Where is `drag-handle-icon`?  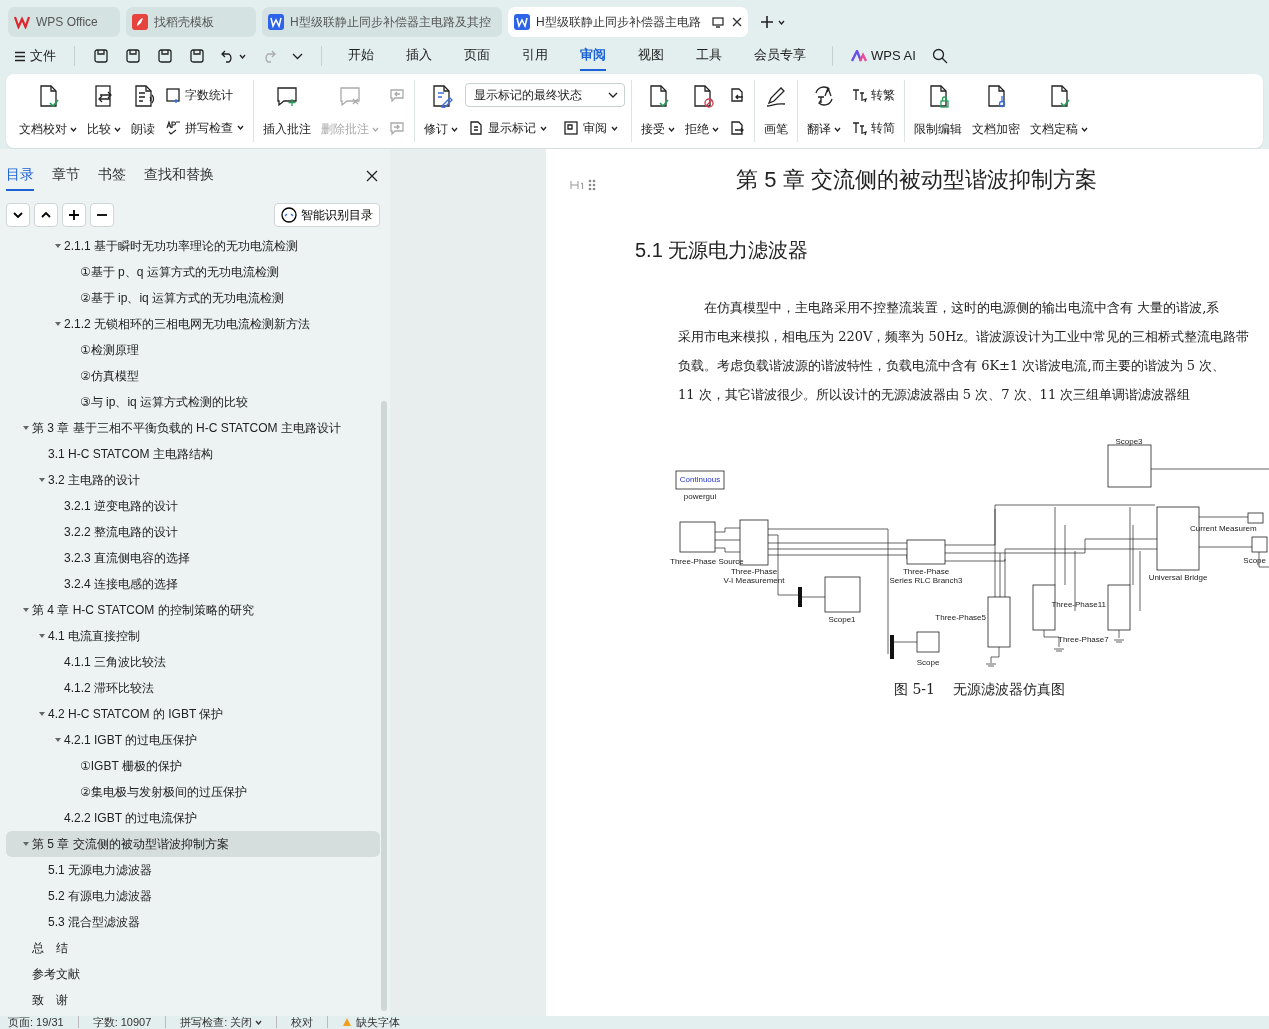 drag-handle-icon is located at coordinates (592, 185).